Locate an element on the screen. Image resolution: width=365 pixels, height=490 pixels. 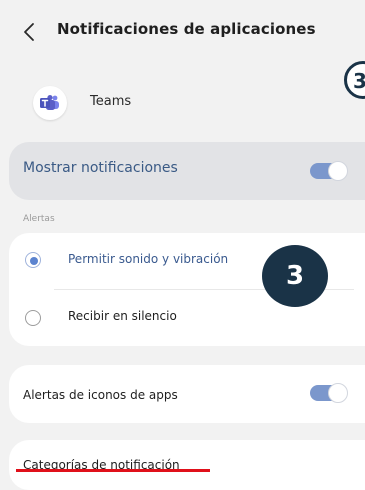
annotation-circle-label: 3 is located at coordinates (359, 81).